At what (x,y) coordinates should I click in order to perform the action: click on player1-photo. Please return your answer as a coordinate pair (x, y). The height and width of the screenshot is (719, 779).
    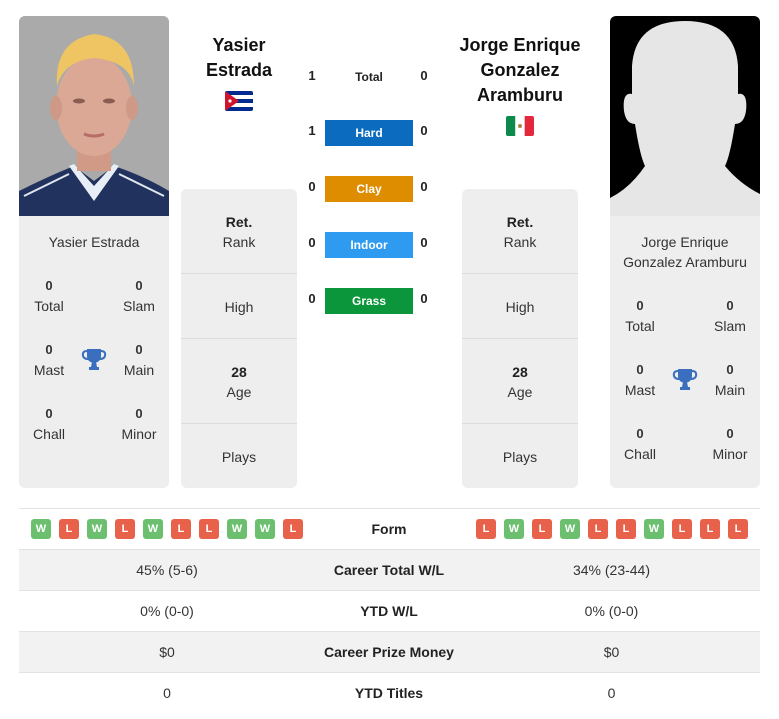
    Looking at the image, I should click on (94, 116).